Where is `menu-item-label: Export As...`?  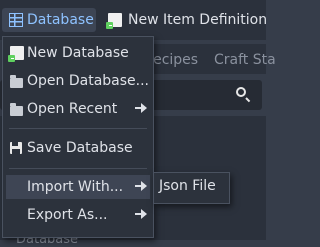 menu-item-label: Export As... is located at coordinates (67, 215).